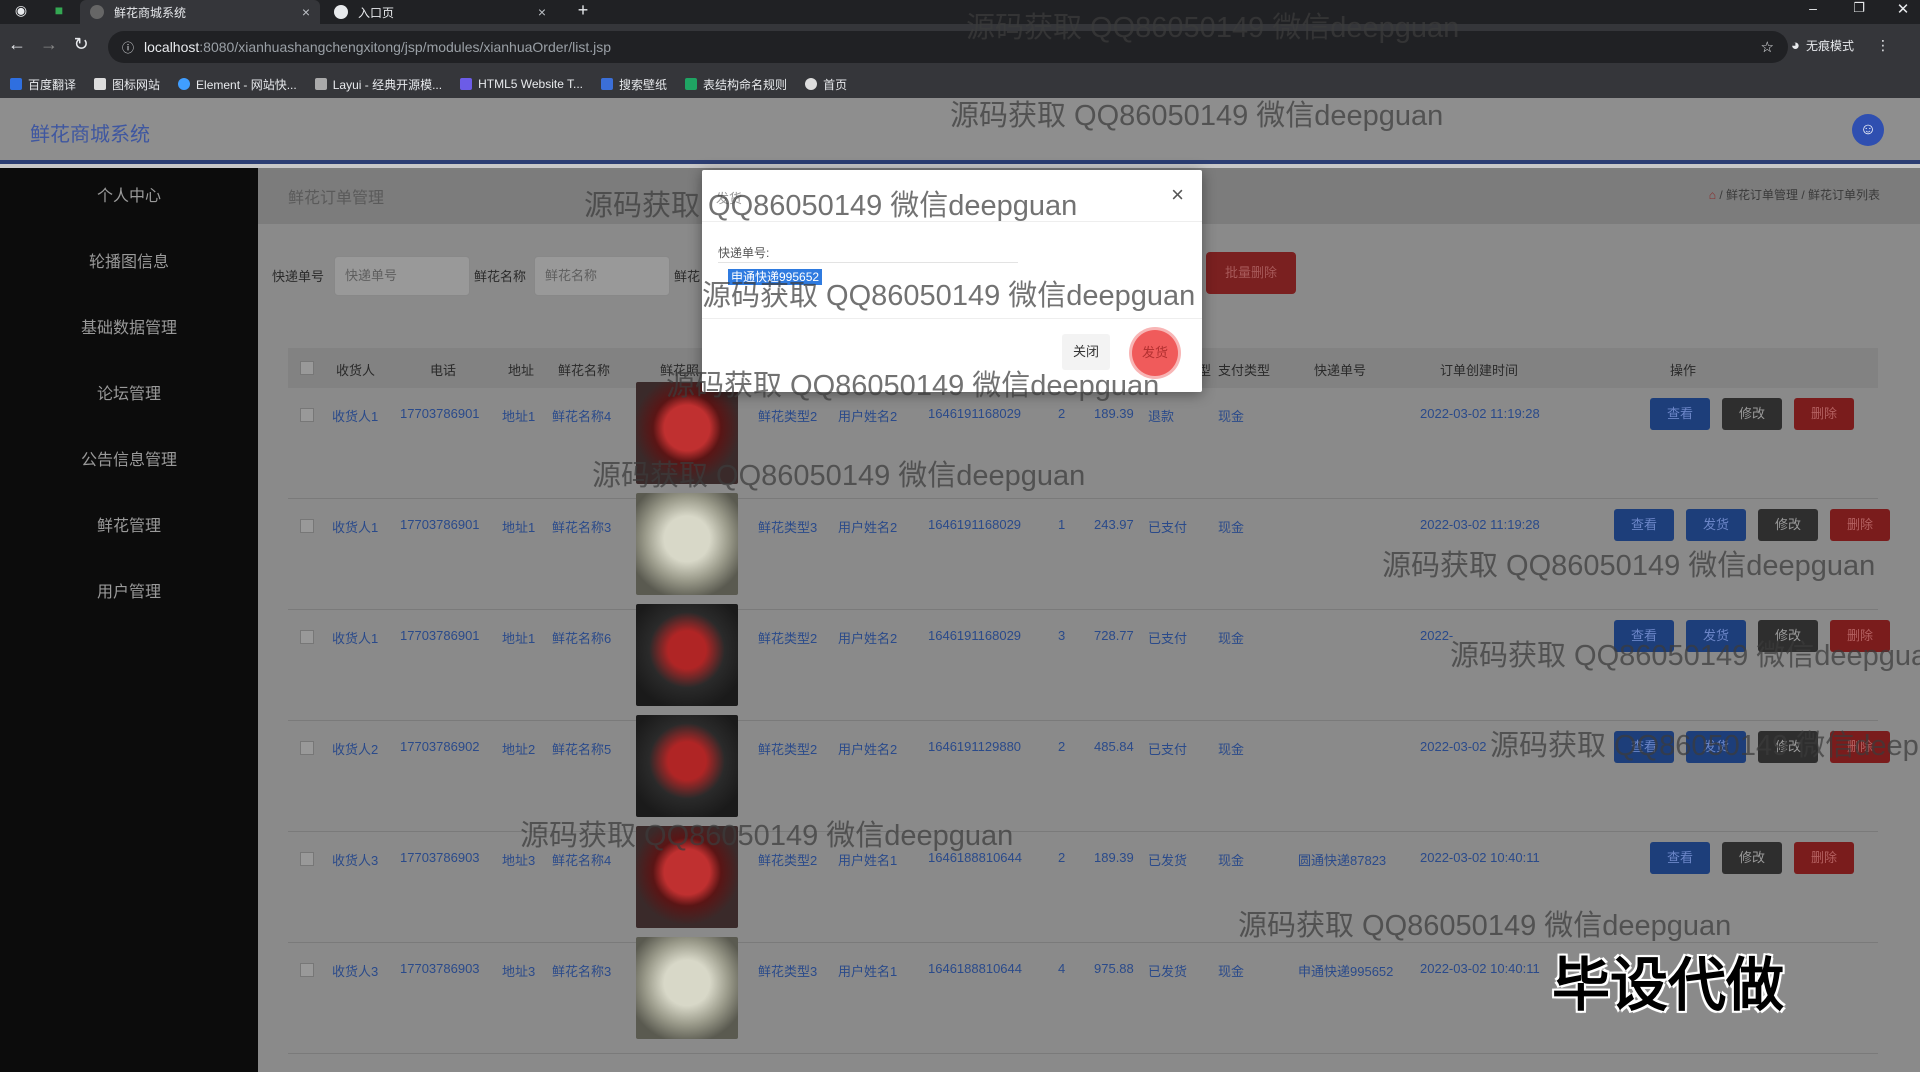  Describe the element at coordinates (129, 590) in the screenshot. I see `sidebar-item-users: 用户管理` at that location.